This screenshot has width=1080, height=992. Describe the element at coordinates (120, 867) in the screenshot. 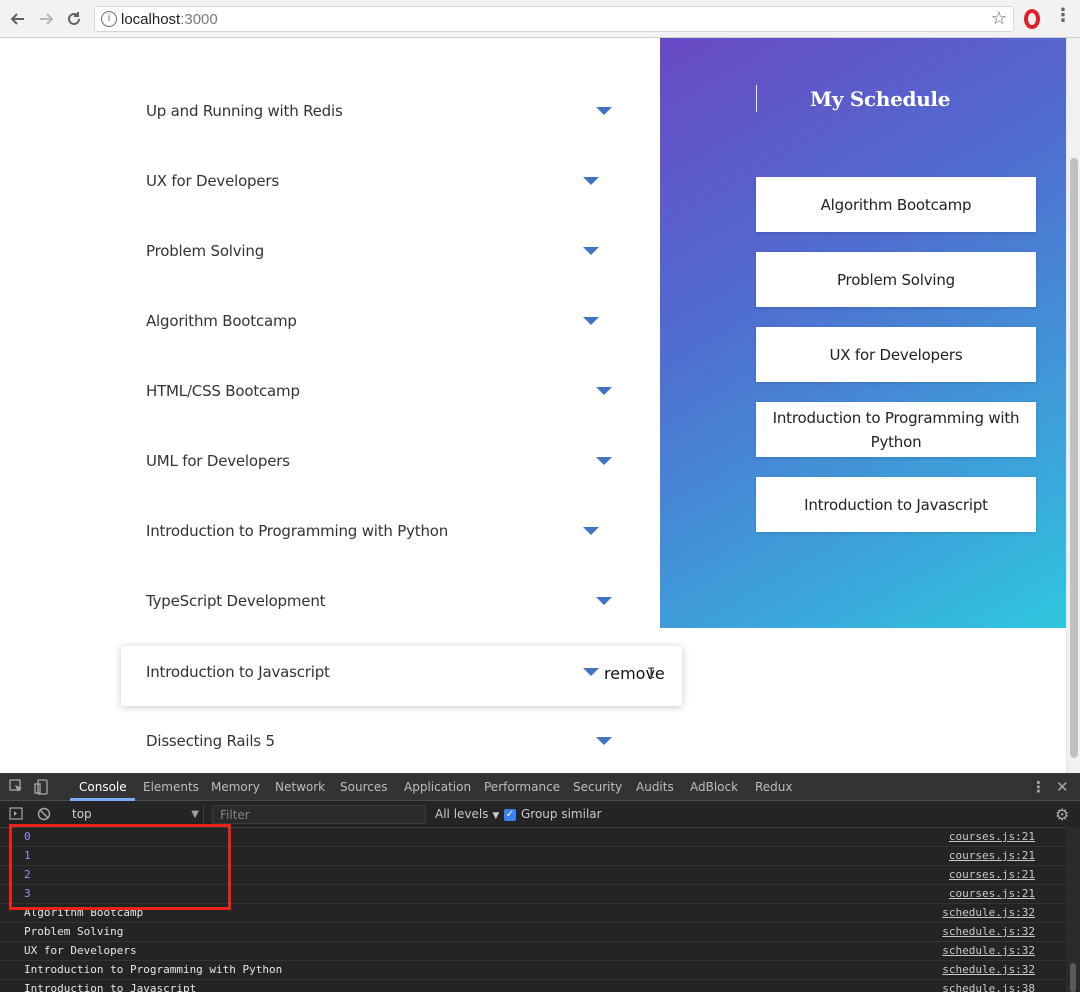

I see `annotation-highlight-box` at that location.